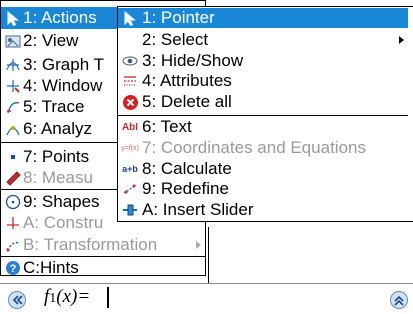 The width and height of the screenshot is (413, 314). I want to click on main-menu-item-label: 7: Points, so click(56, 156).